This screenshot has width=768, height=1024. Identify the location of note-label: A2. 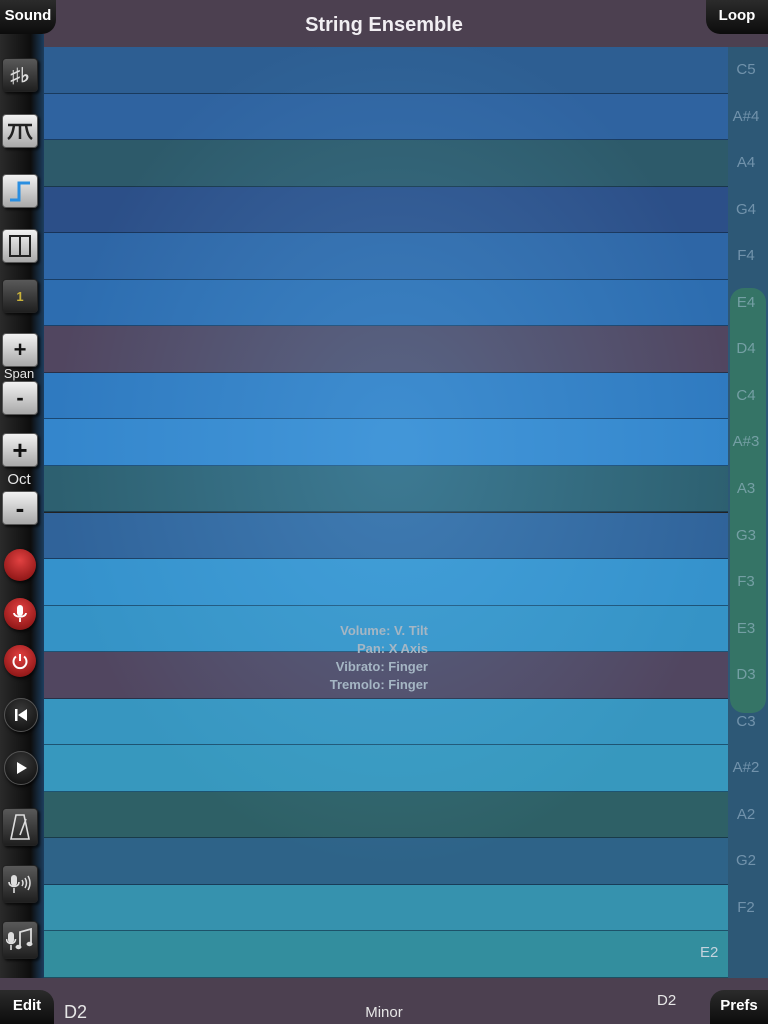
(746, 814).